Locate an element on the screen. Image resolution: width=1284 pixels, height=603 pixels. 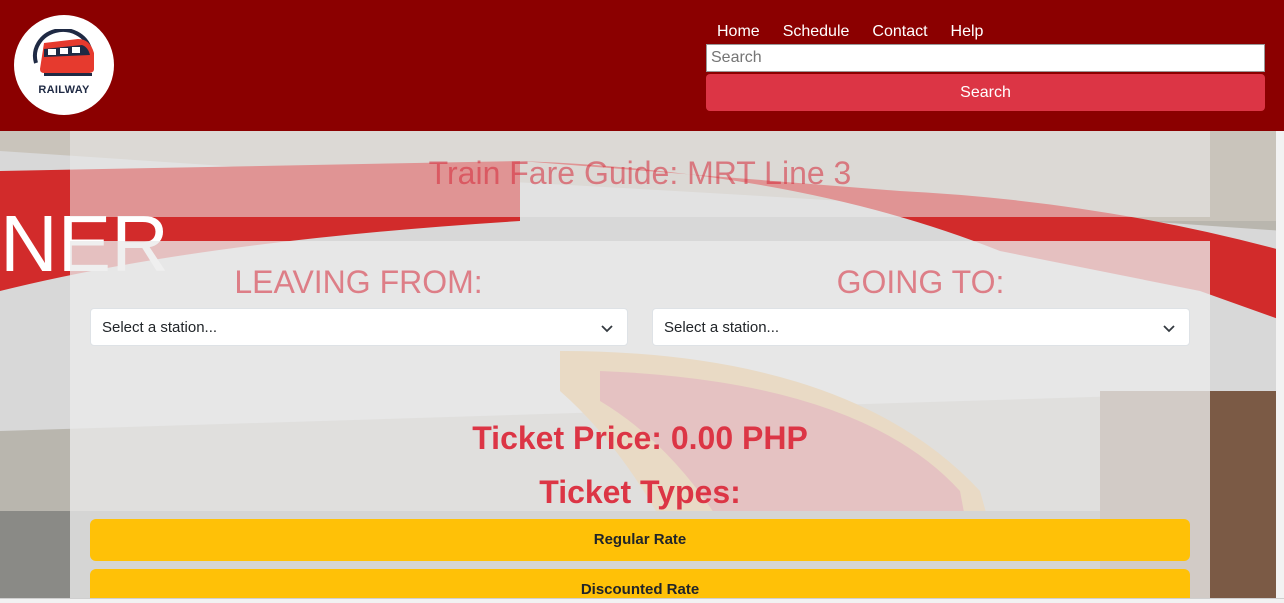
nav-schedule: Schedule is located at coordinates (817, 31).